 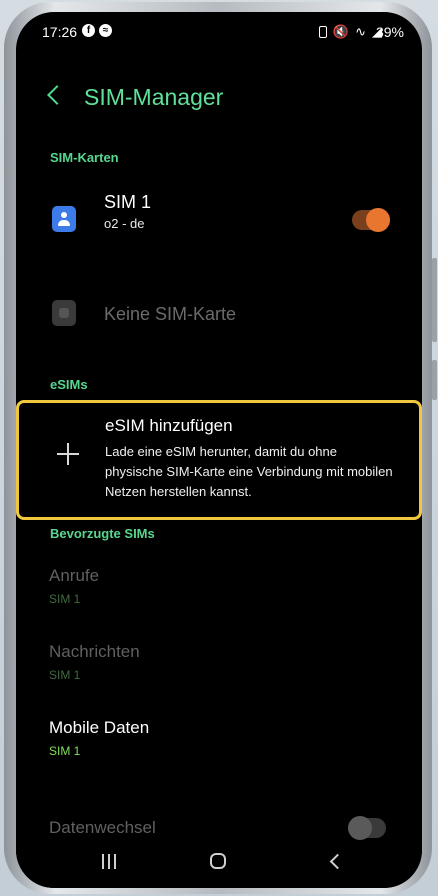 What do you see at coordinates (169, 425) in the screenshot?
I see `add-esim-title: eSIM hinzufügen` at bounding box center [169, 425].